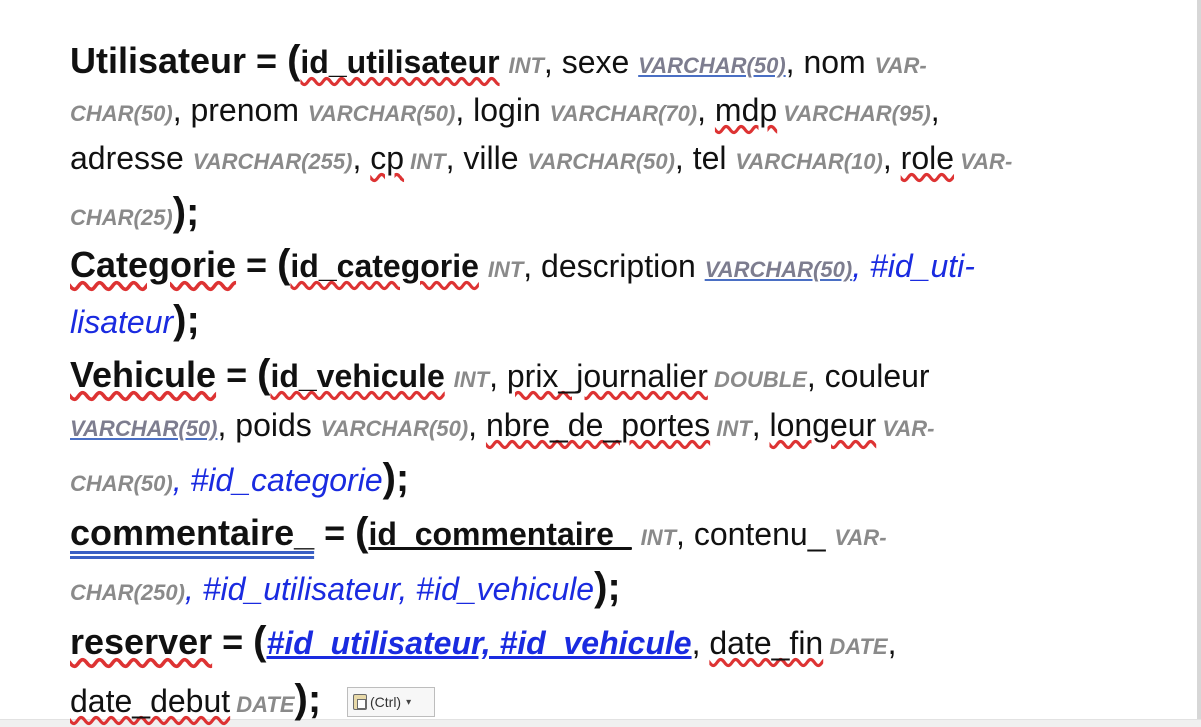 The height and width of the screenshot is (727, 1201). I want to click on type-varchar: VARCHAR(255), so click(272, 161).